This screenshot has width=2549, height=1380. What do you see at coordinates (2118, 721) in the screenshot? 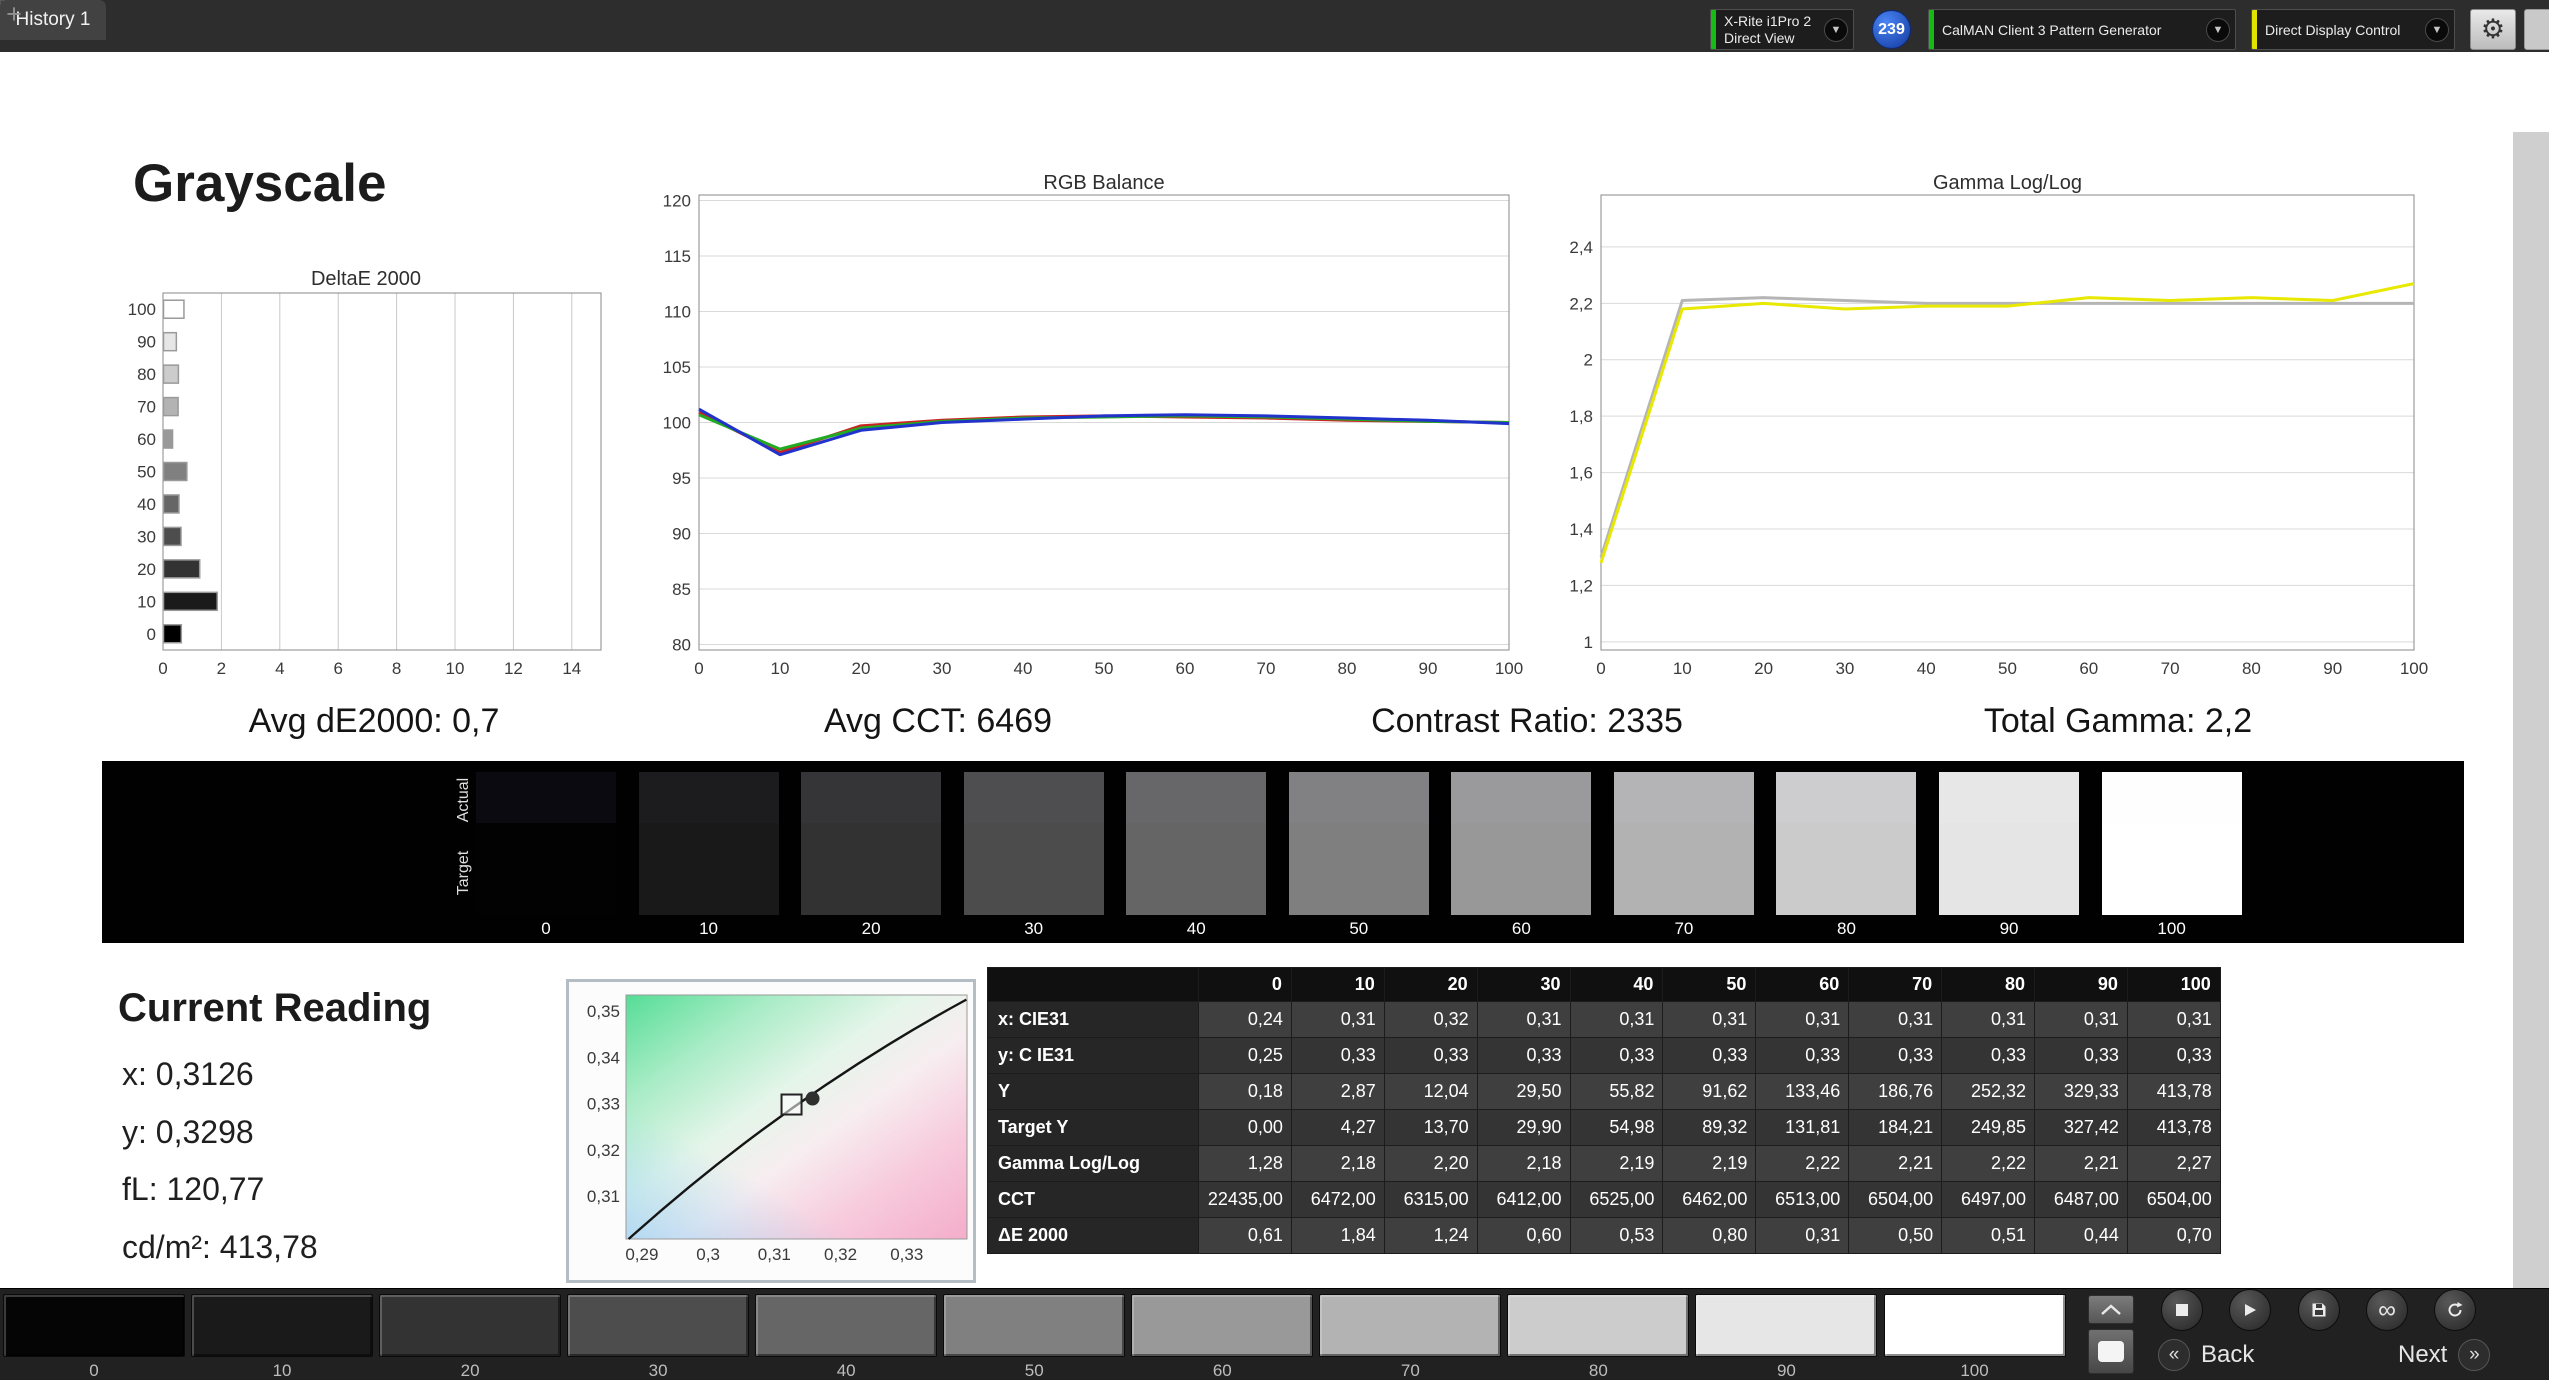
I see `total-gamma-stat: Total Gamma: 2,2` at bounding box center [2118, 721].